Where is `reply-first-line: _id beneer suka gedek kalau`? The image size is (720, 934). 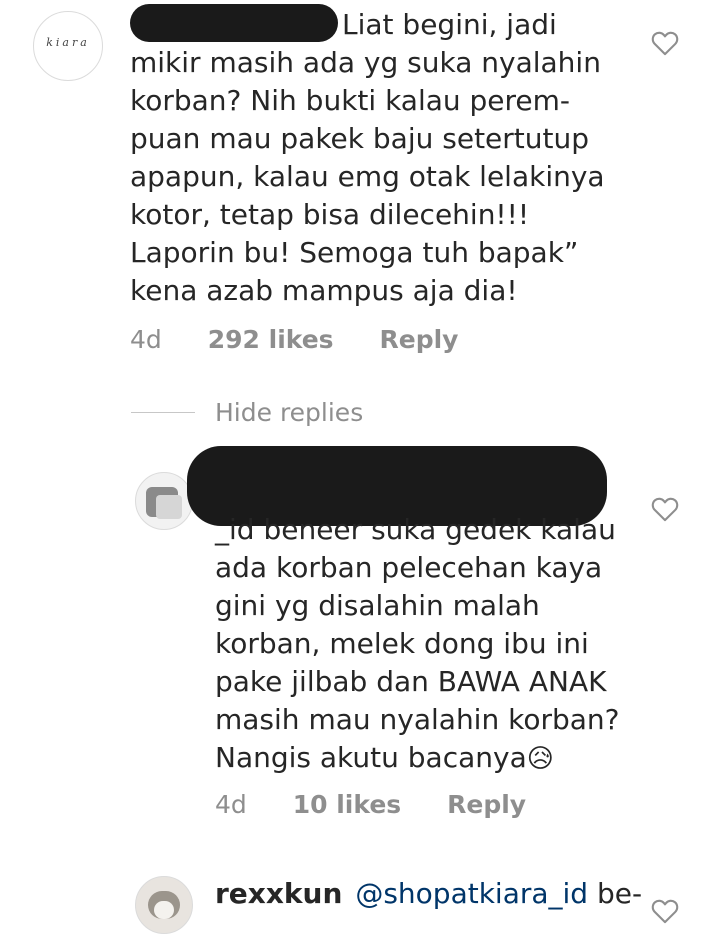 reply-first-line: _id beneer suka gedek kalau is located at coordinates (415, 529).